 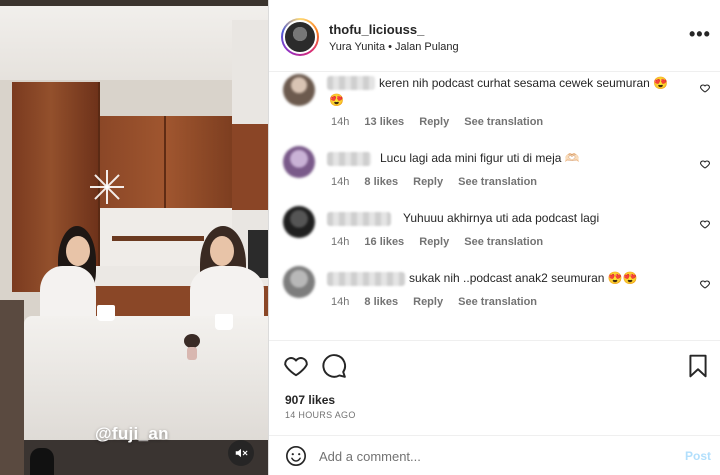 What do you see at coordinates (78, 251) in the screenshot?
I see `video-person-left-face` at bounding box center [78, 251].